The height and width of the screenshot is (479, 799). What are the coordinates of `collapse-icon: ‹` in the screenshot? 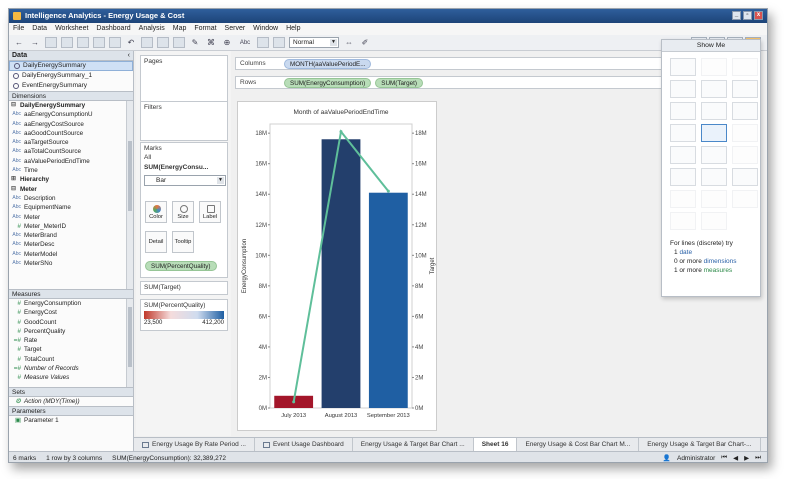 It's located at (129, 56).